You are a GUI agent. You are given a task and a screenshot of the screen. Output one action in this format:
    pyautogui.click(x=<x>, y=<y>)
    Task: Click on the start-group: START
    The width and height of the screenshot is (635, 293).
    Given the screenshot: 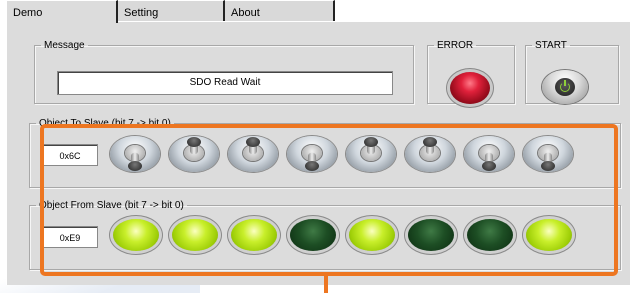 What is the action you would take?
    pyautogui.click(x=572, y=72)
    